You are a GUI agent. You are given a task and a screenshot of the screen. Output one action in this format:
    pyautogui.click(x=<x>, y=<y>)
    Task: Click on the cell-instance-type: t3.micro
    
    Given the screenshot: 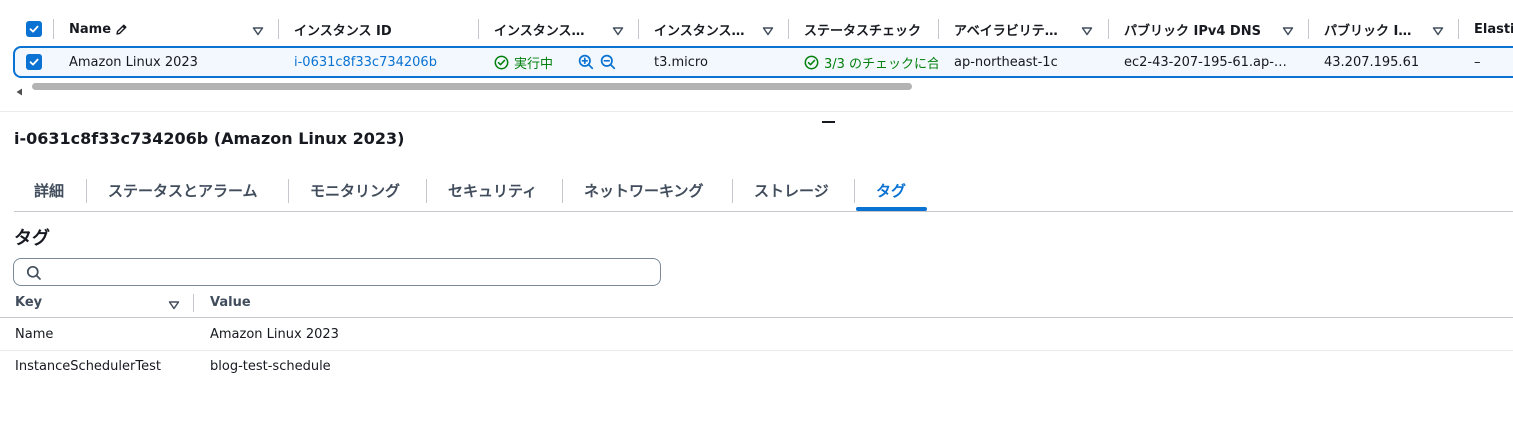 What is the action you would take?
    pyautogui.click(x=681, y=62)
    